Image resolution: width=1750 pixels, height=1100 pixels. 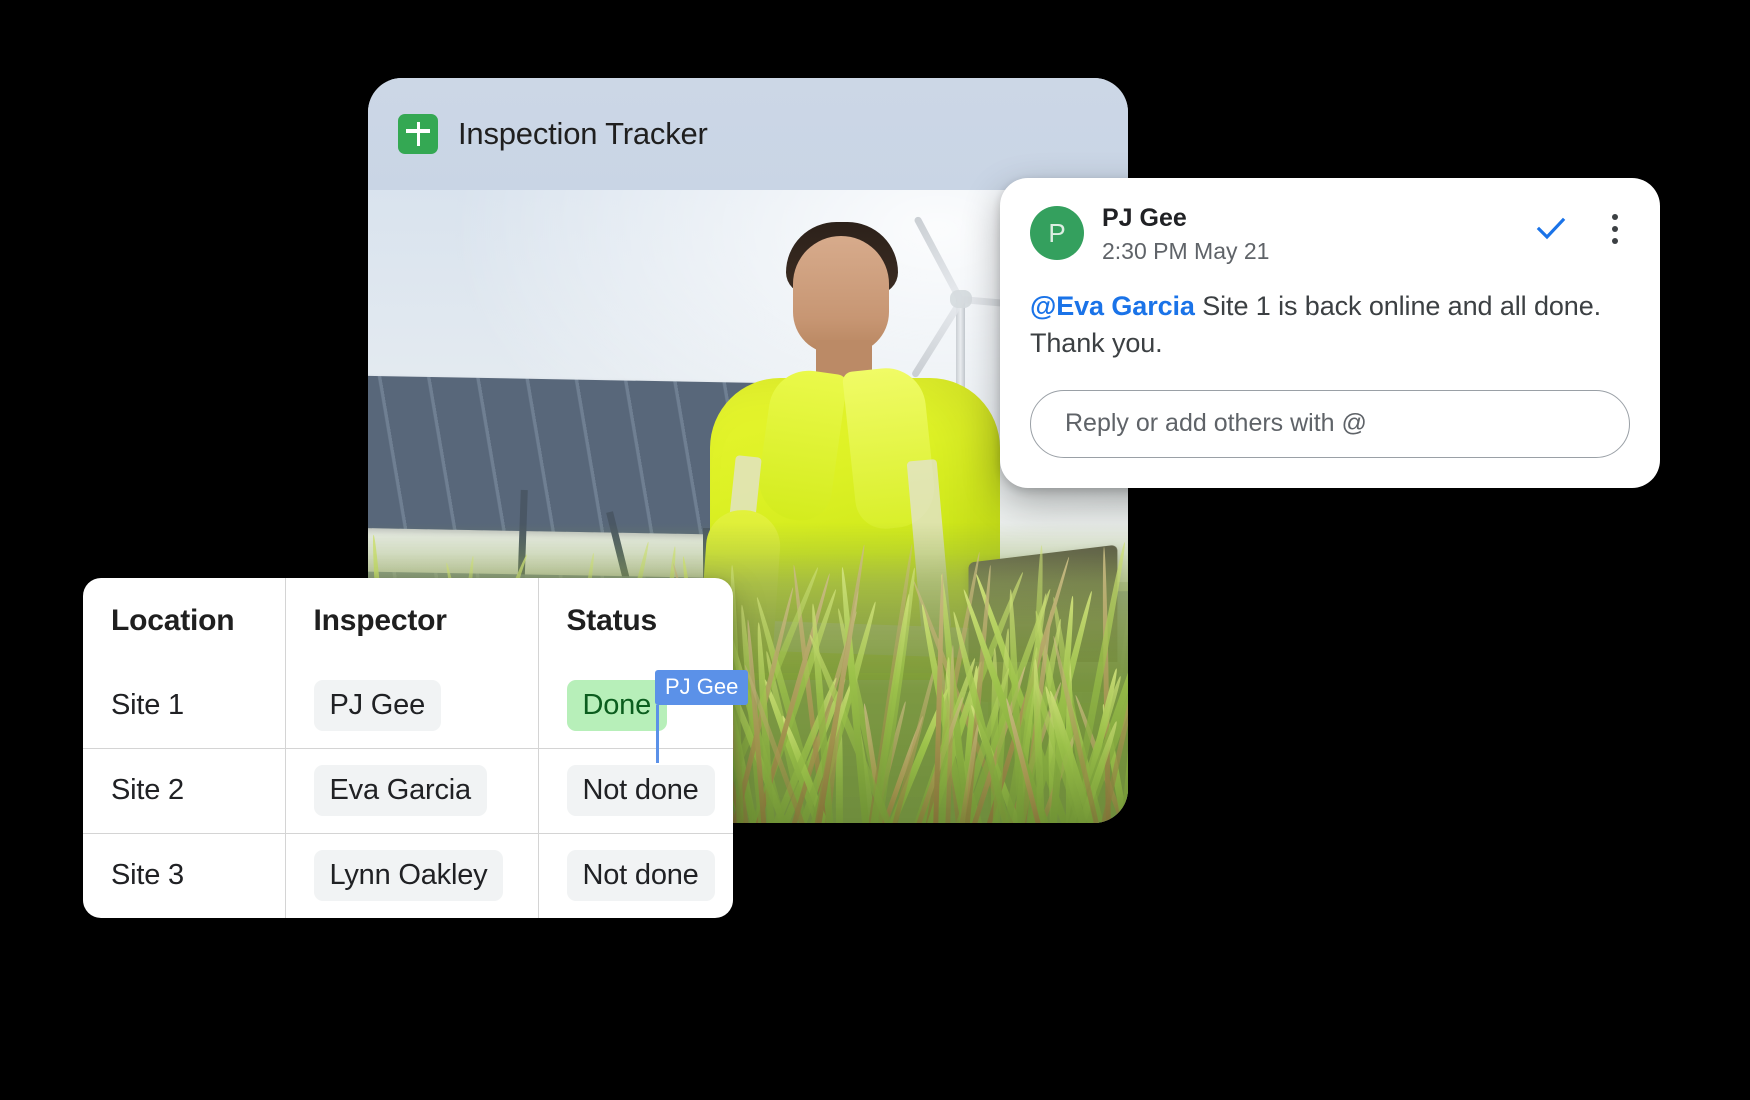 What do you see at coordinates (583, 133) in the screenshot?
I see `page-title: Inspection Tracker` at bounding box center [583, 133].